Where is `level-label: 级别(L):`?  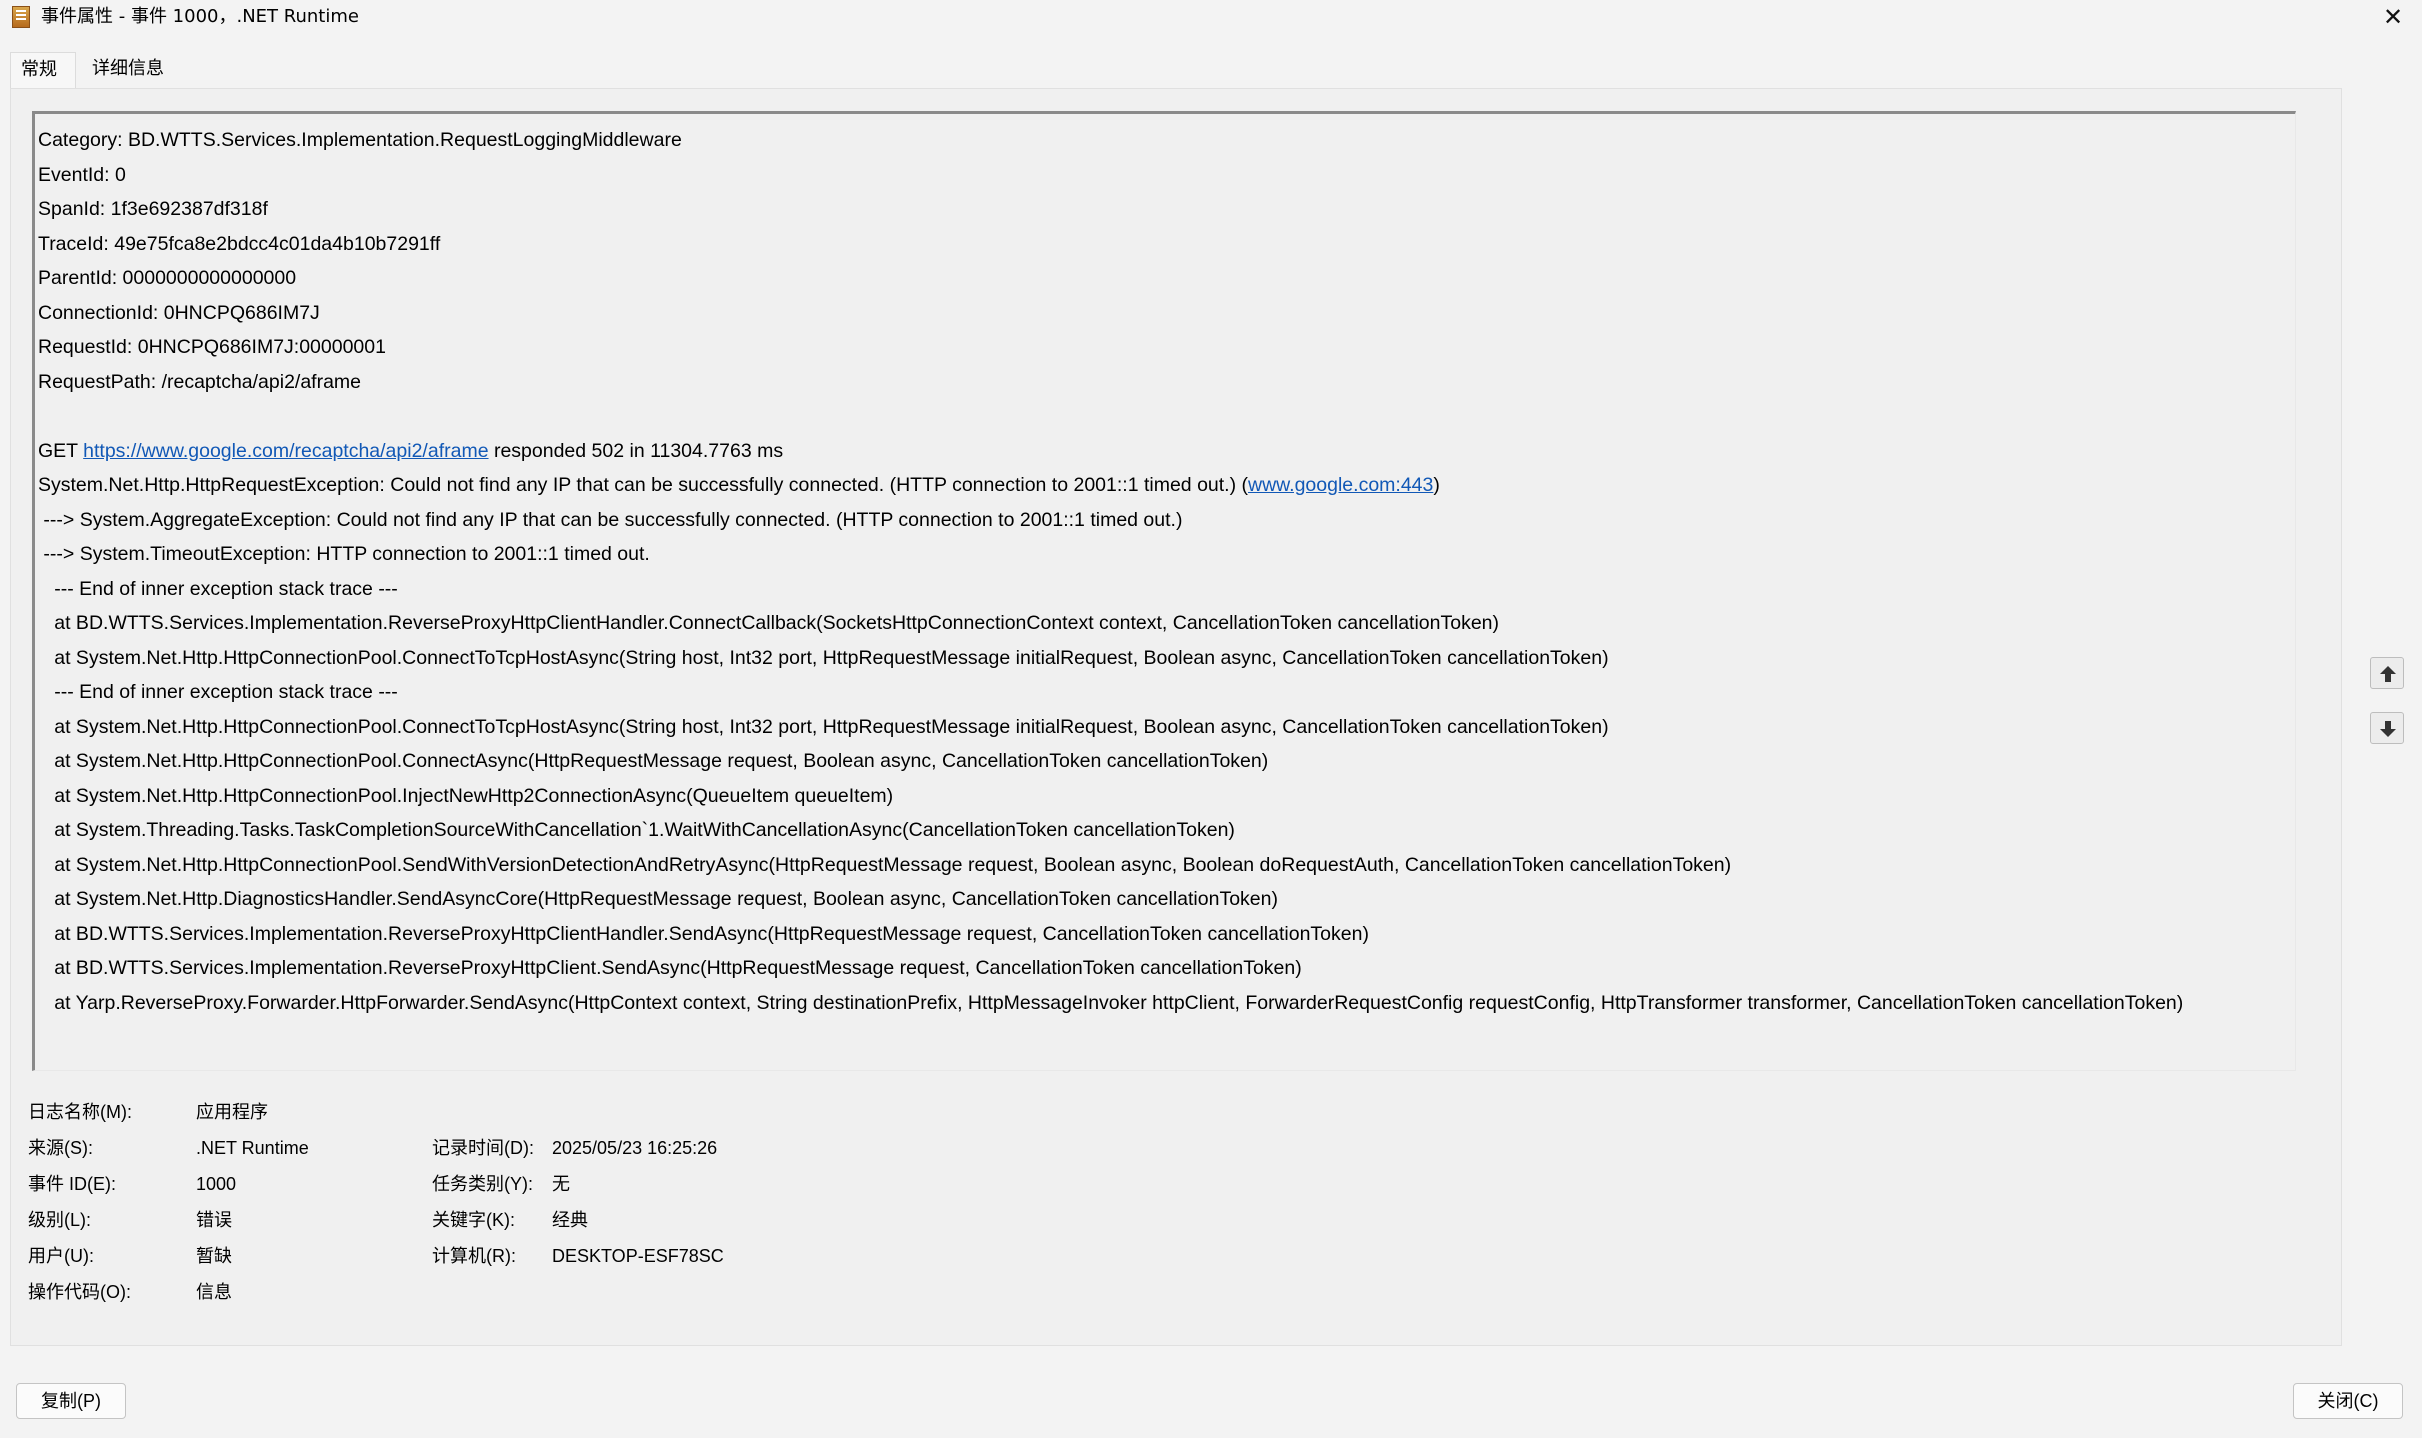 level-label: 级别(L): is located at coordinates (59, 1220).